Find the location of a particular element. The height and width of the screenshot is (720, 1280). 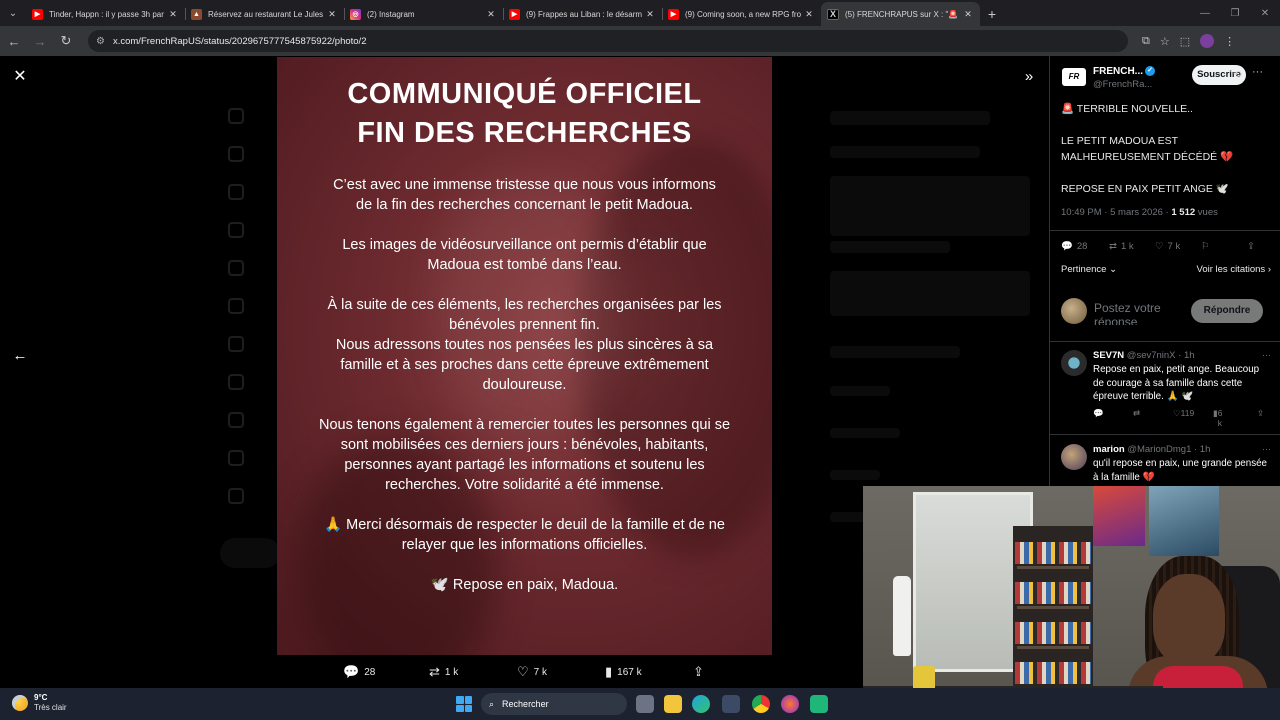

profile-icon is located at coordinates (236, 458).